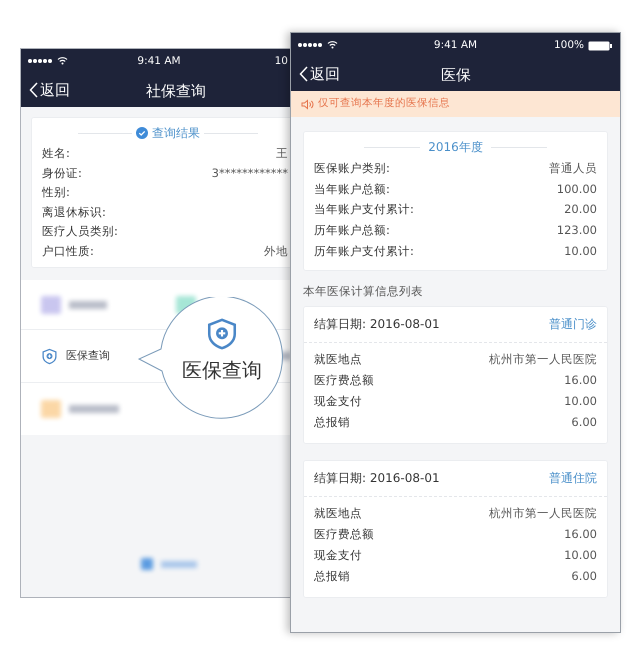 Image resolution: width=640 pixels, height=672 pixels. I want to click on field-label: 当年账户总额:, so click(352, 189).